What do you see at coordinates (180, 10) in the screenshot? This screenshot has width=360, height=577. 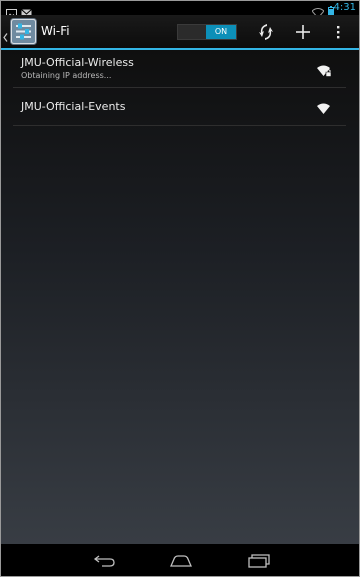 I see `status-bar: 4:31` at bounding box center [180, 10].